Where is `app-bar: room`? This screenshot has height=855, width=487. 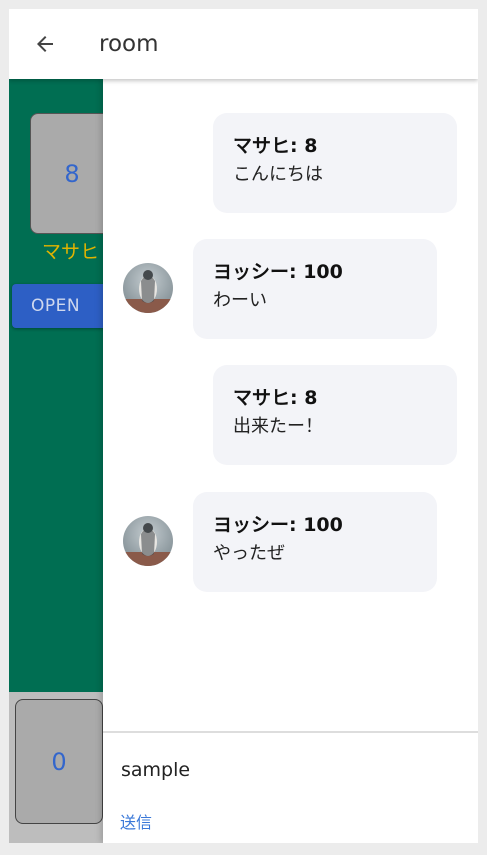 app-bar: room is located at coordinates (243, 44).